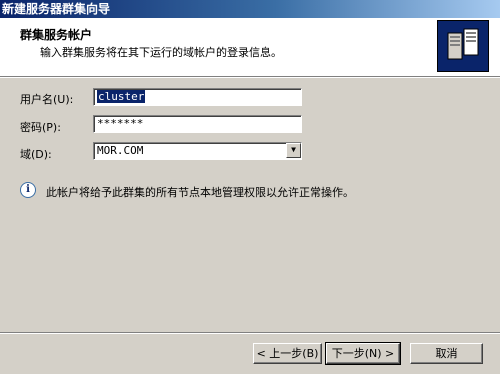 The image size is (500, 374). What do you see at coordinates (446, 353) in the screenshot?
I see `cancel-button: 取消` at bounding box center [446, 353].